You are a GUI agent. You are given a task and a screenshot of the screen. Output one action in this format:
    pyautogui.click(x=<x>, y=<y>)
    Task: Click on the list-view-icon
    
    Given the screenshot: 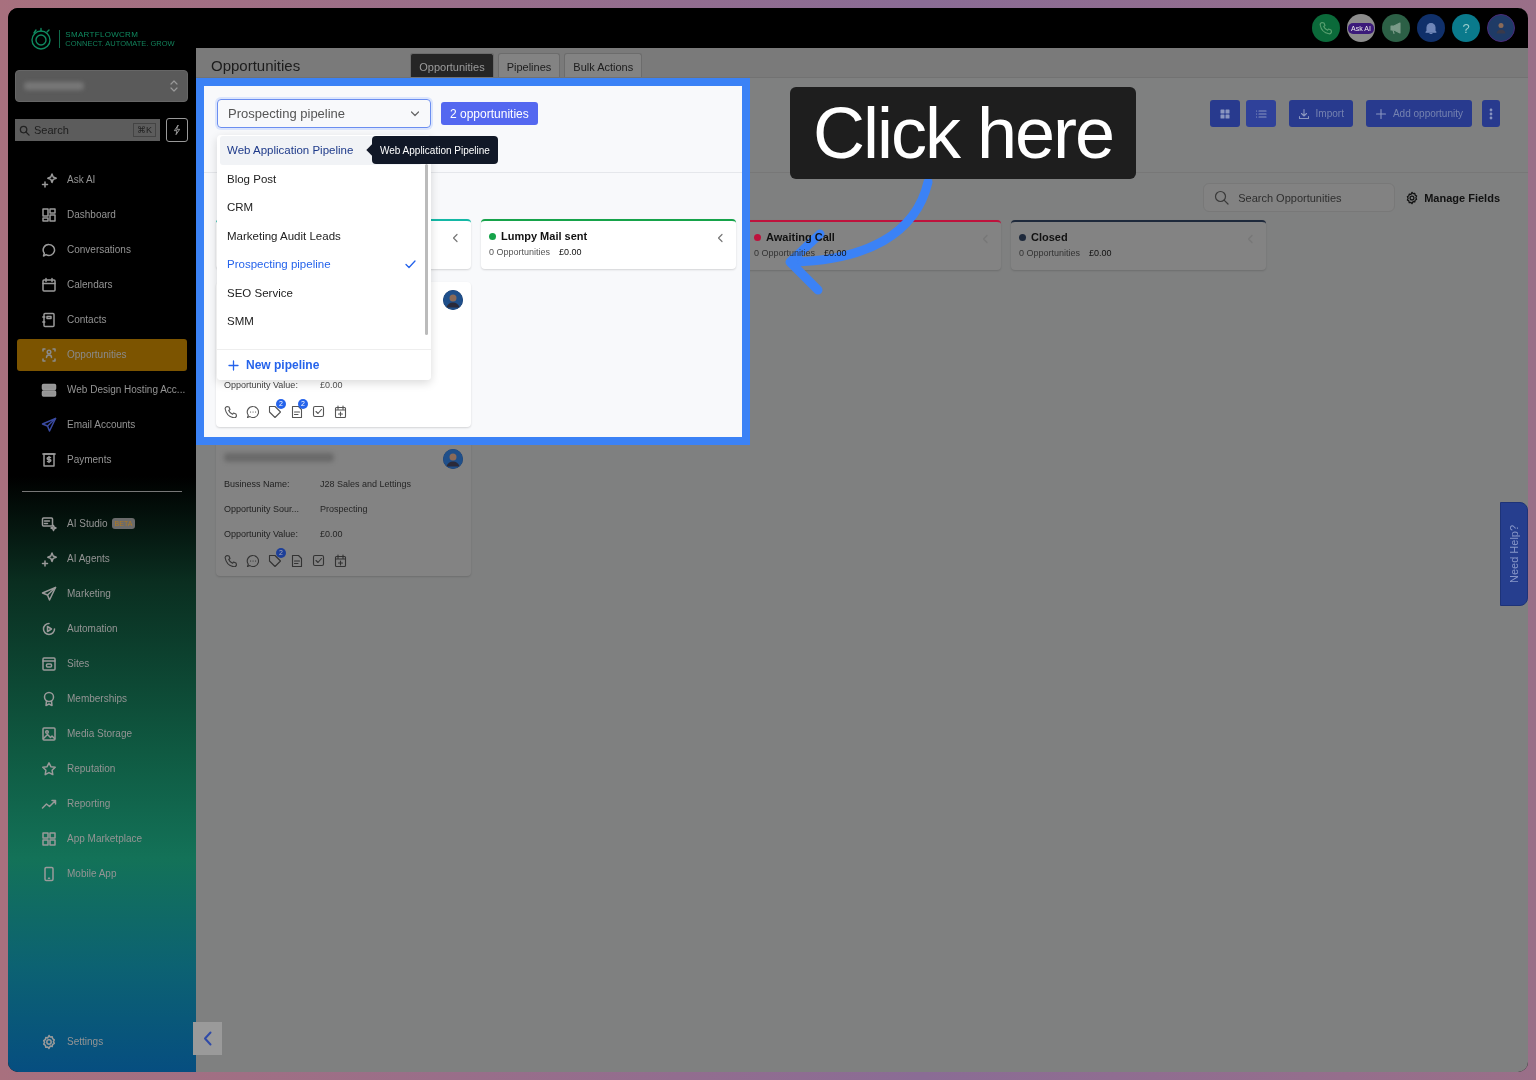 What is the action you would take?
    pyautogui.click(x=1260, y=113)
    